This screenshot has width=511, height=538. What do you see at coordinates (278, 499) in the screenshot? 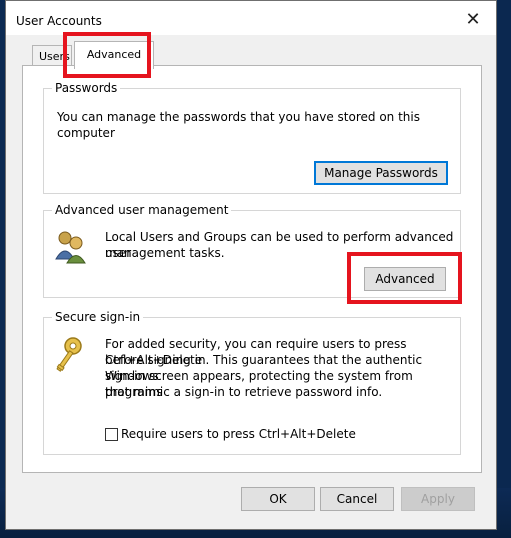
I see `ok-button: OK` at bounding box center [278, 499].